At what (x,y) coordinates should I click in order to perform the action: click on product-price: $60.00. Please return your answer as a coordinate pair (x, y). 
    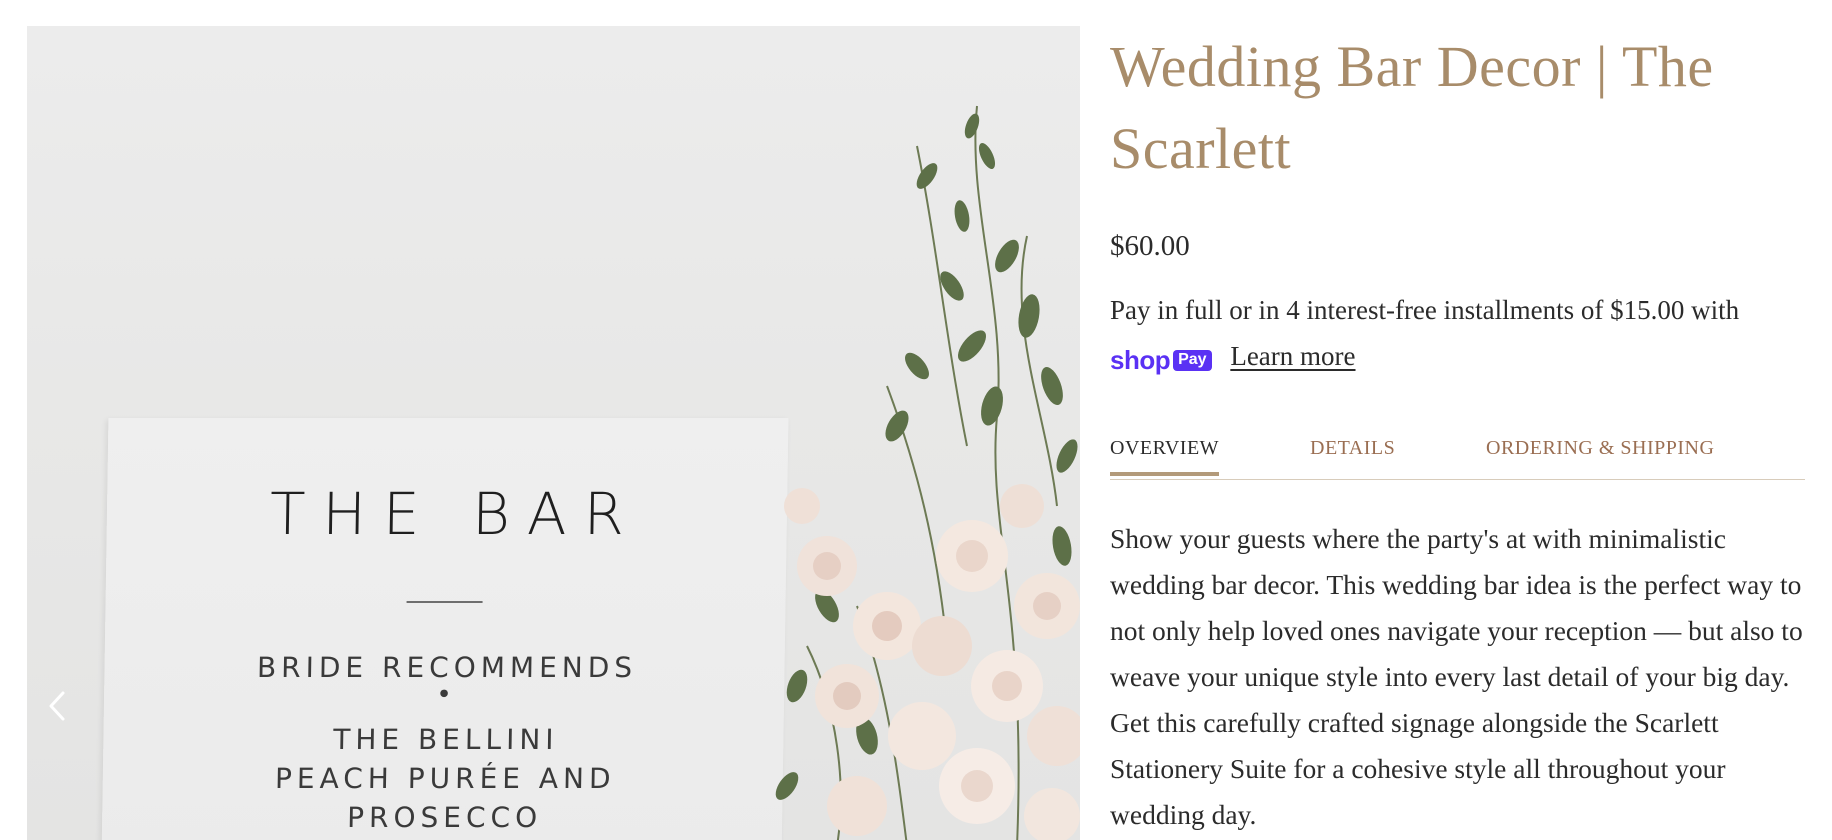
    Looking at the image, I should click on (1150, 246).